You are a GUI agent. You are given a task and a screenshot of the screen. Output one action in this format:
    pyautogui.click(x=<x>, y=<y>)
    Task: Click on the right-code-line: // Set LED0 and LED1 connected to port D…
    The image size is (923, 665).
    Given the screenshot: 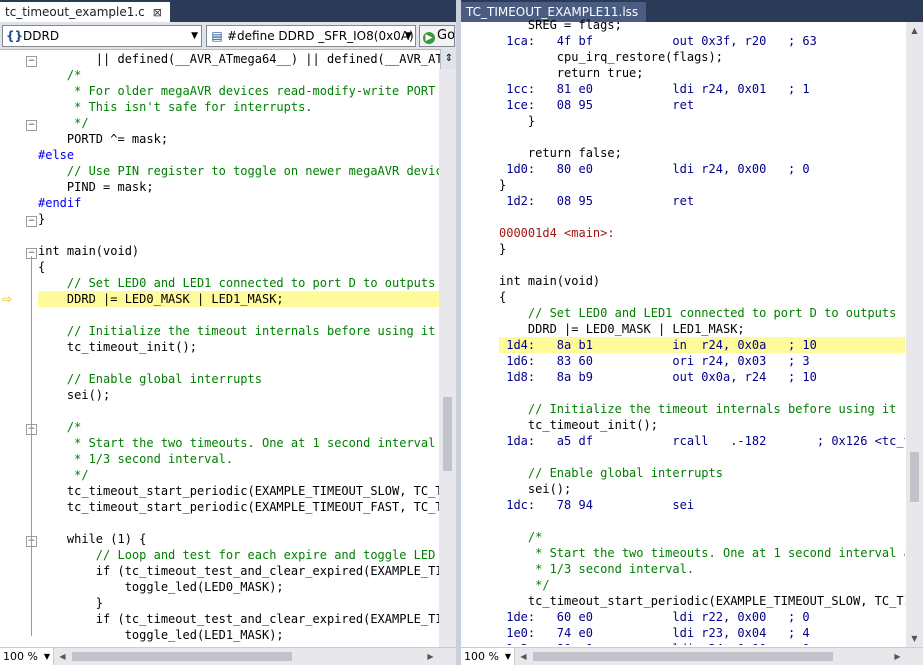 What is the action you would take?
    pyautogui.click(x=698, y=313)
    